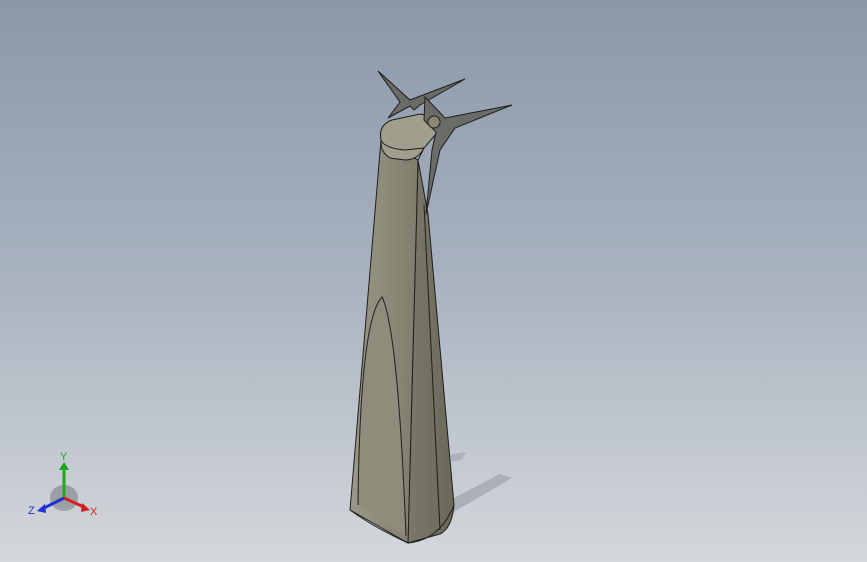  What do you see at coordinates (64, 466) in the screenshot?
I see `y-axis-arrow` at bounding box center [64, 466].